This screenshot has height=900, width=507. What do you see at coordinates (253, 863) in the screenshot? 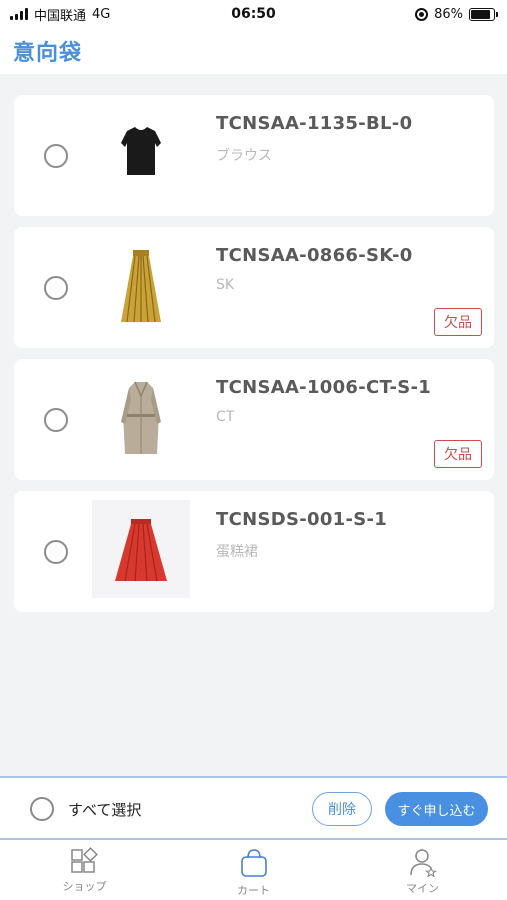
I see `cart-bag-icon` at bounding box center [253, 863].